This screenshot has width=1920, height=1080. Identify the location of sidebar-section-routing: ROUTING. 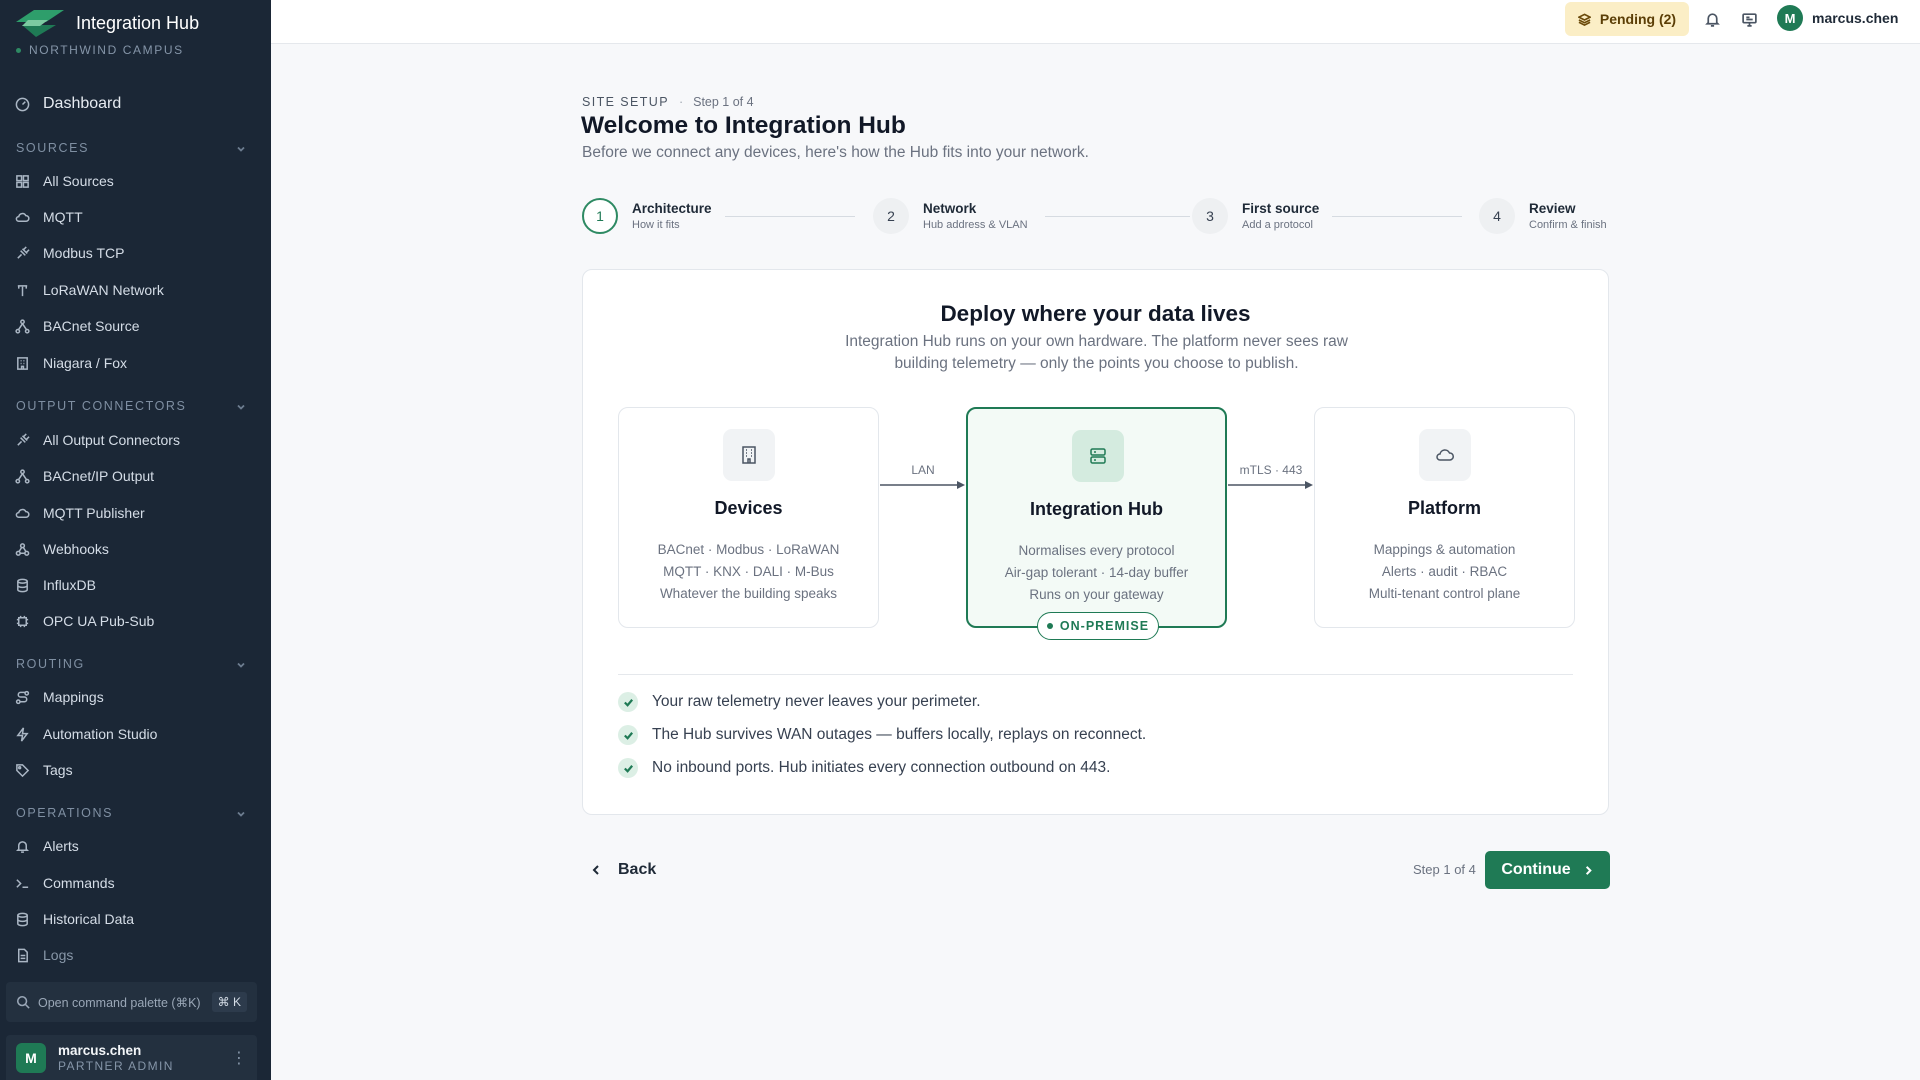
(131, 664).